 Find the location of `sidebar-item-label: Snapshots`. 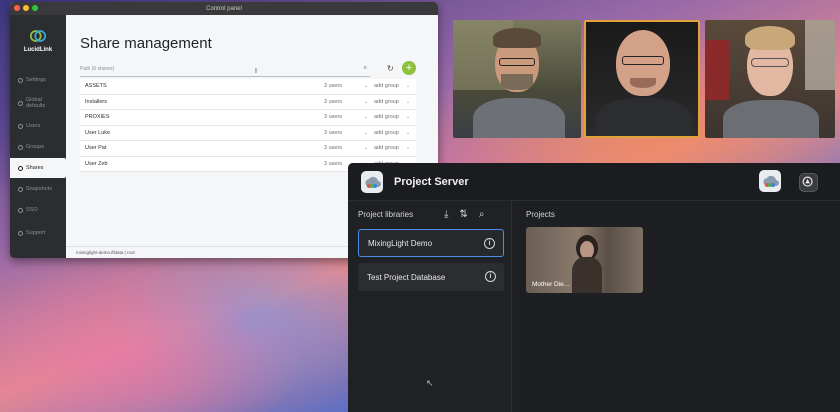

sidebar-item-label: Snapshots is located at coordinates (39, 189).